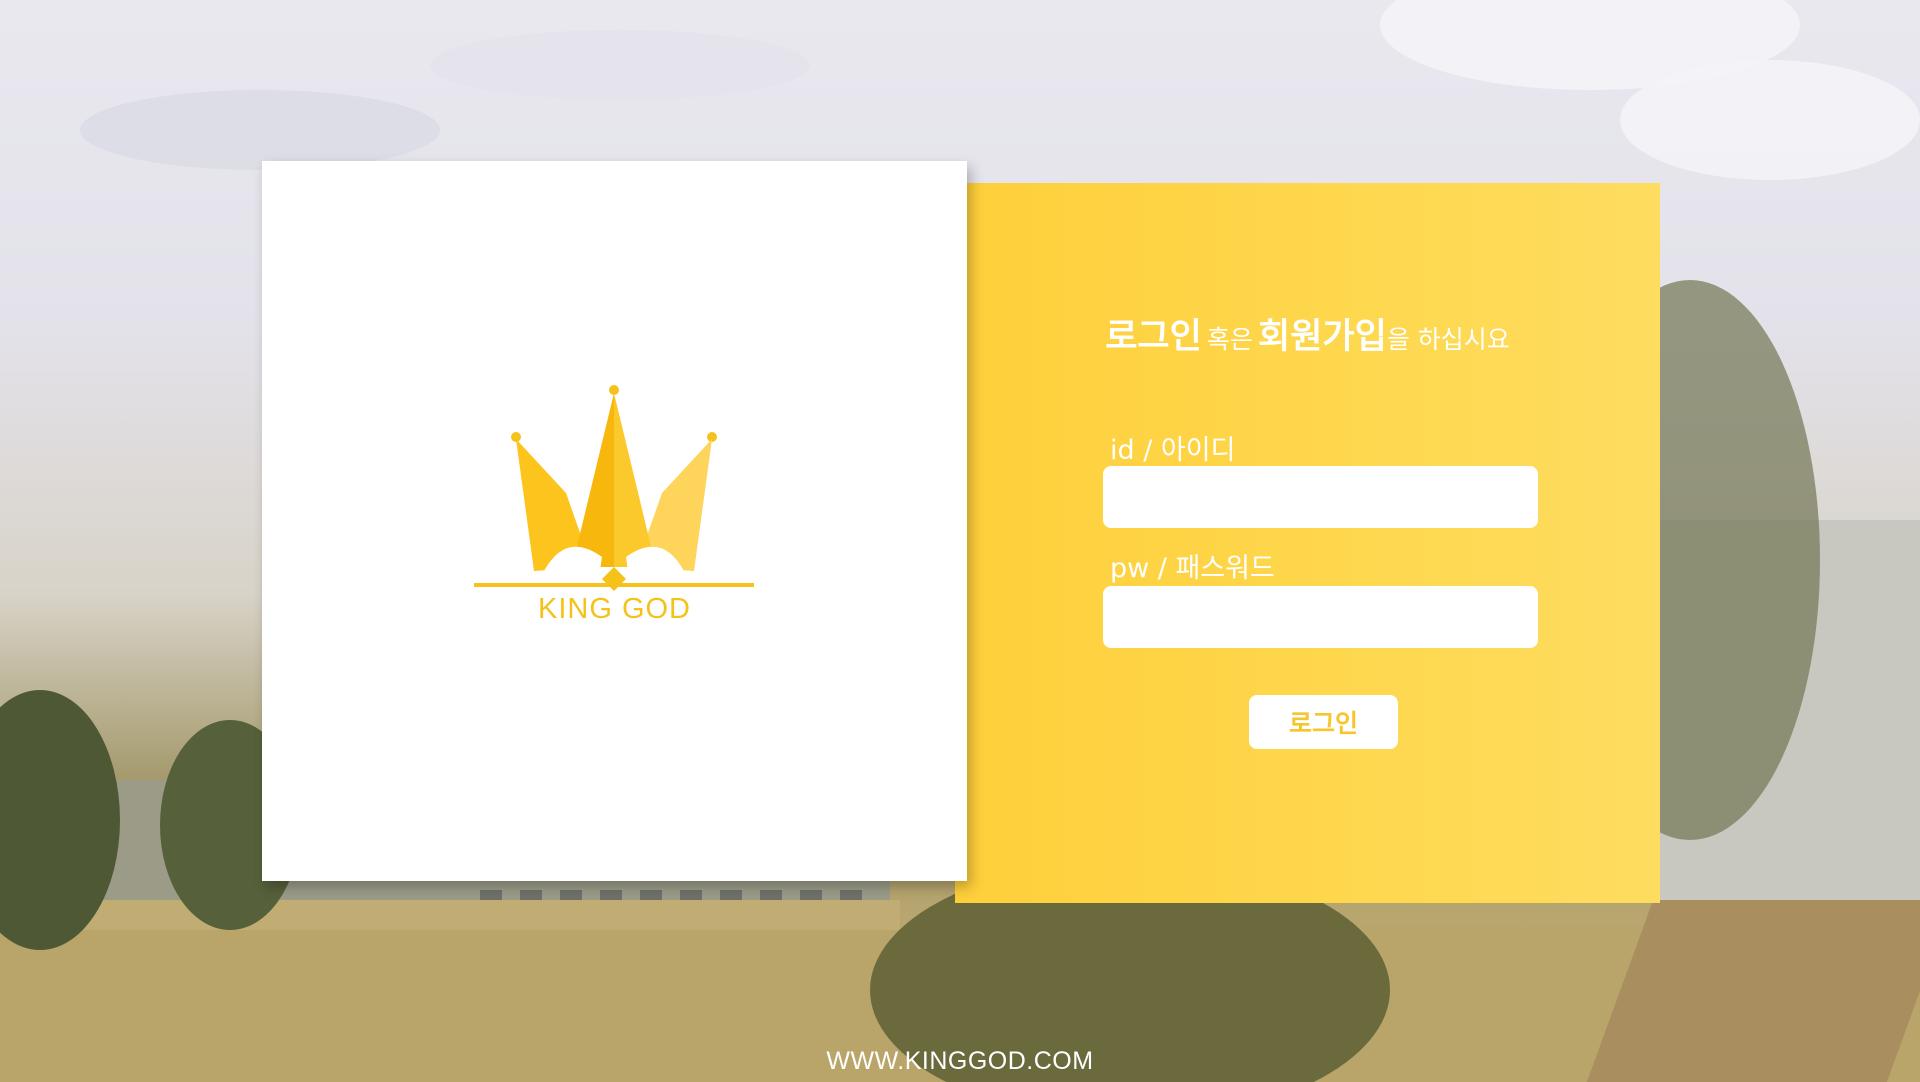 This screenshot has height=1082, width=1920. I want to click on pw-label: pw / 패스워드, so click(1192, 568).